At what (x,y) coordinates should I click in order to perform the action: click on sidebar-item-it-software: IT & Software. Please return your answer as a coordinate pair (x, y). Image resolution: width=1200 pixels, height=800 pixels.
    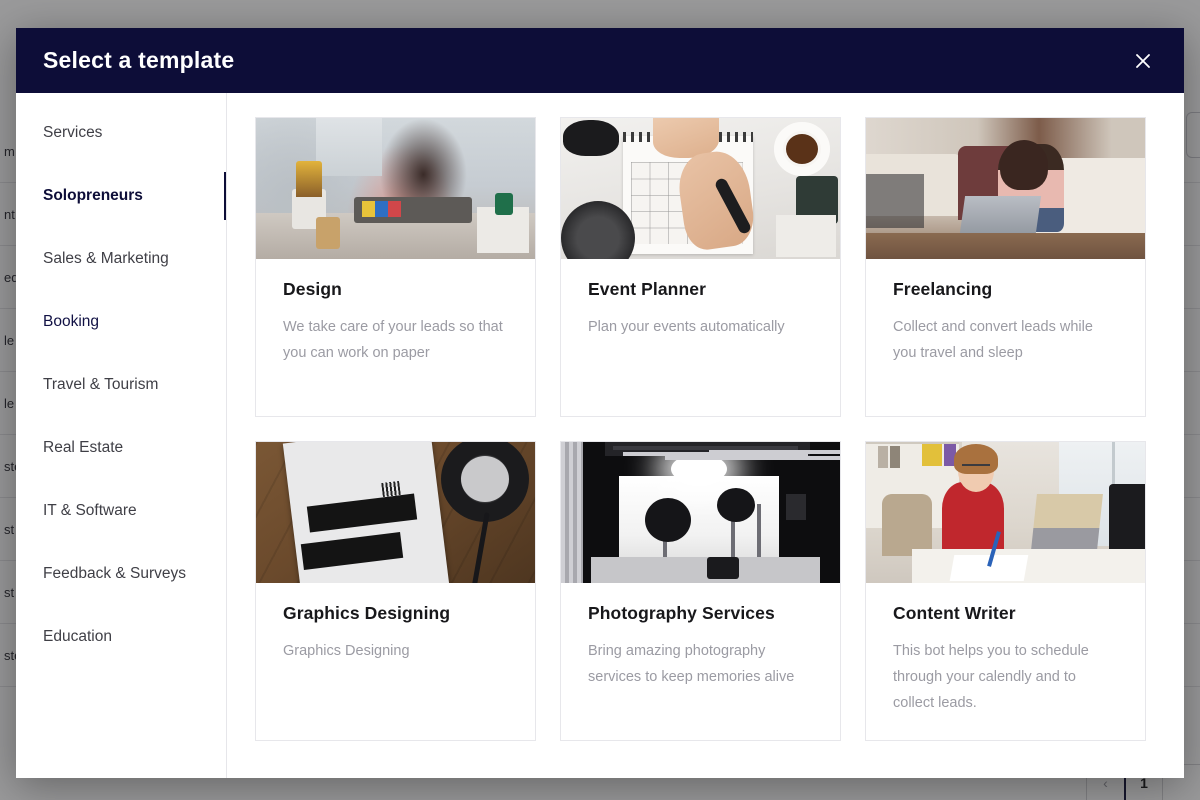
    Looking at the image, I should click on (121, 510).